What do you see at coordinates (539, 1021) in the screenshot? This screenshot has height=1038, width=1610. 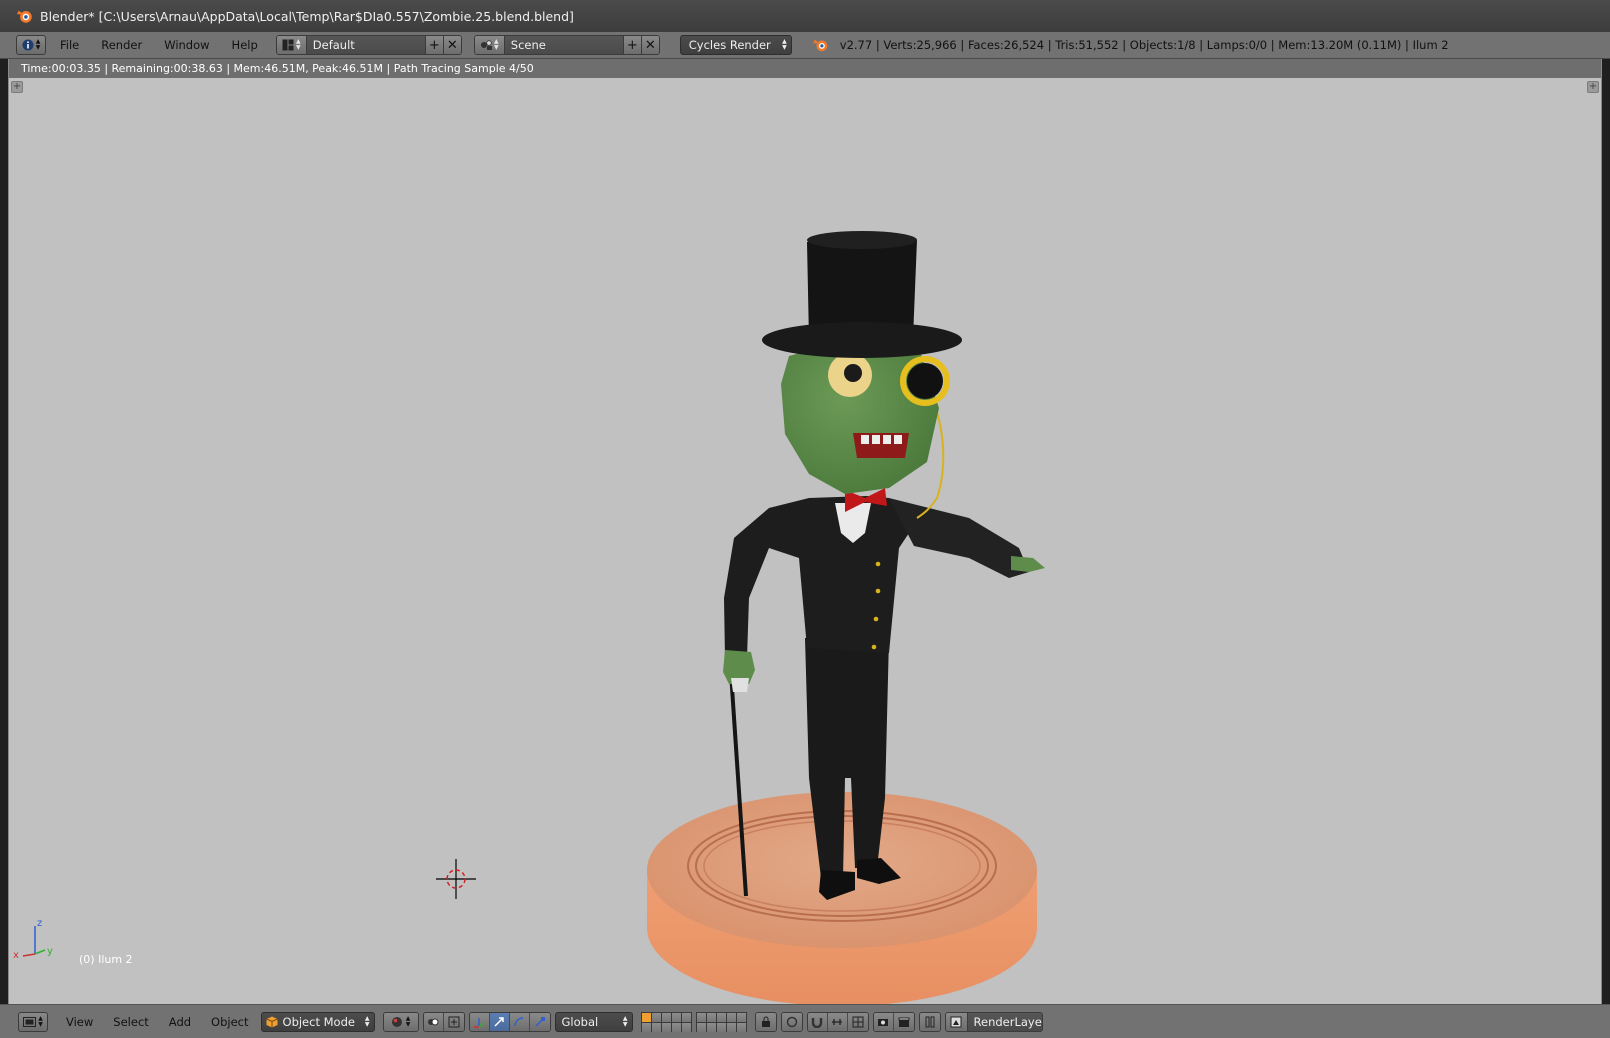 I see `scale-manipulator-button` at bounding box center [539, 1021].